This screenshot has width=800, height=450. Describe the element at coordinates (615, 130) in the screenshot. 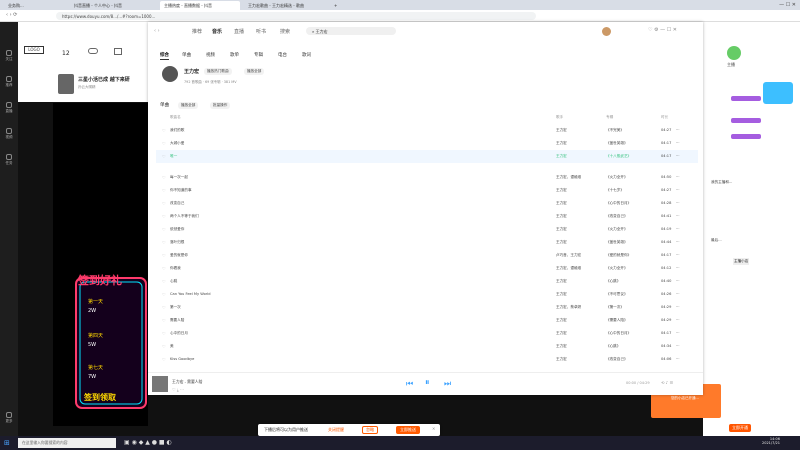

I see `song-album: 《不完美》` at that location.